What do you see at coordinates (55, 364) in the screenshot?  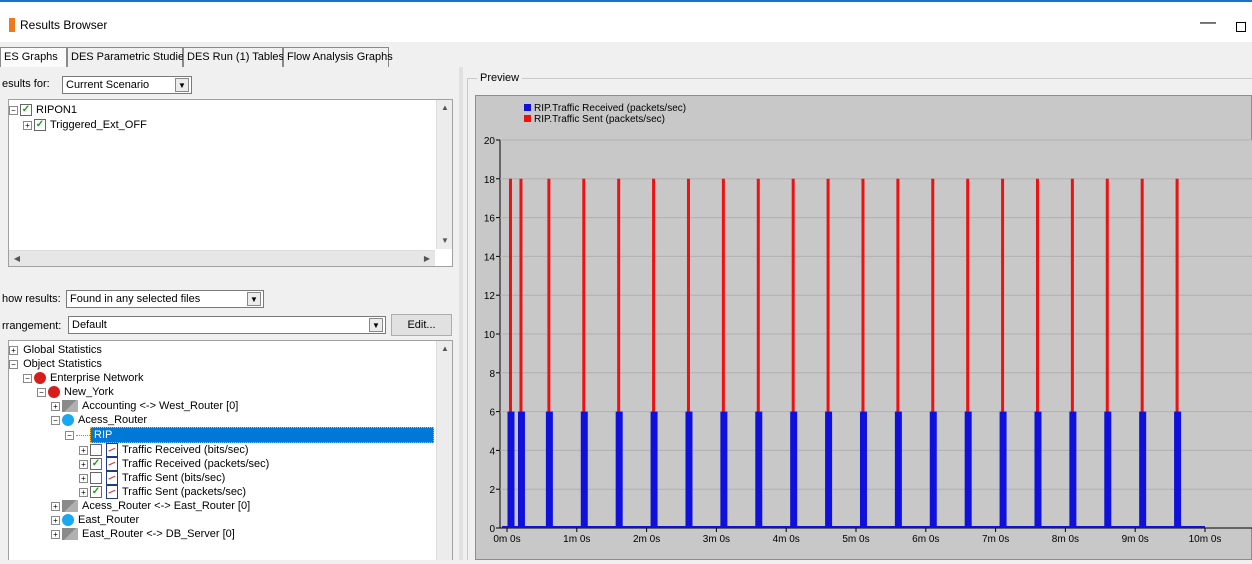 I see `tree-item-object-statistics: − Object Statistics` at bounding box center [55, 364].